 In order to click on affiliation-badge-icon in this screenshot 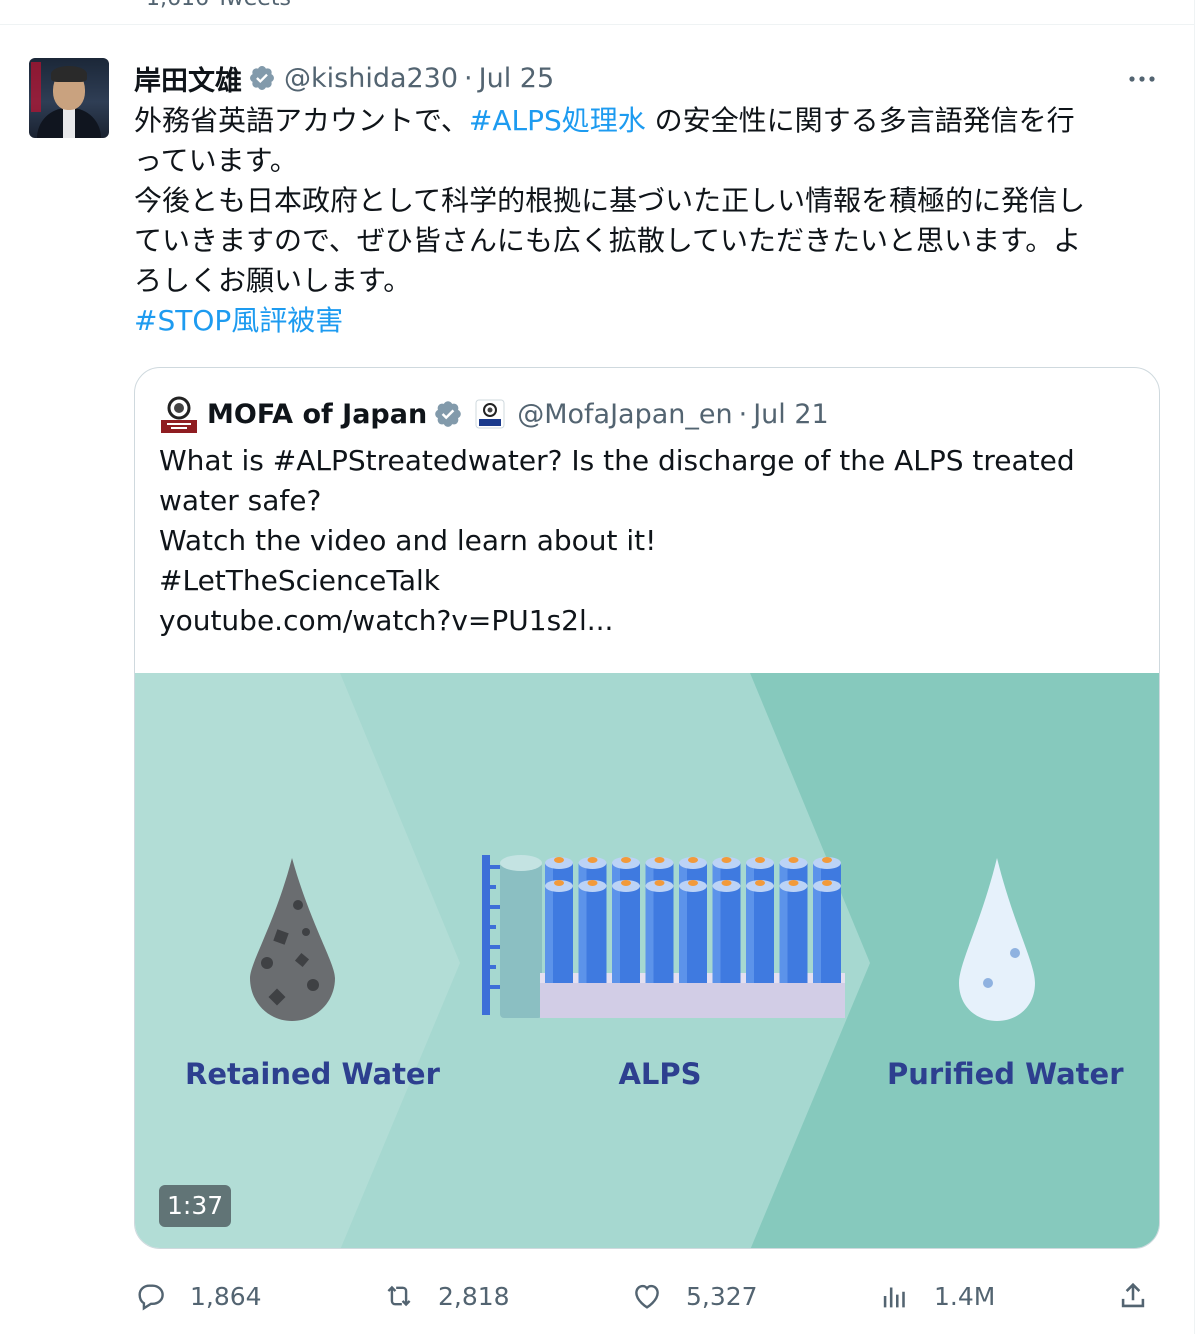, I will do `click(490, 414)`.